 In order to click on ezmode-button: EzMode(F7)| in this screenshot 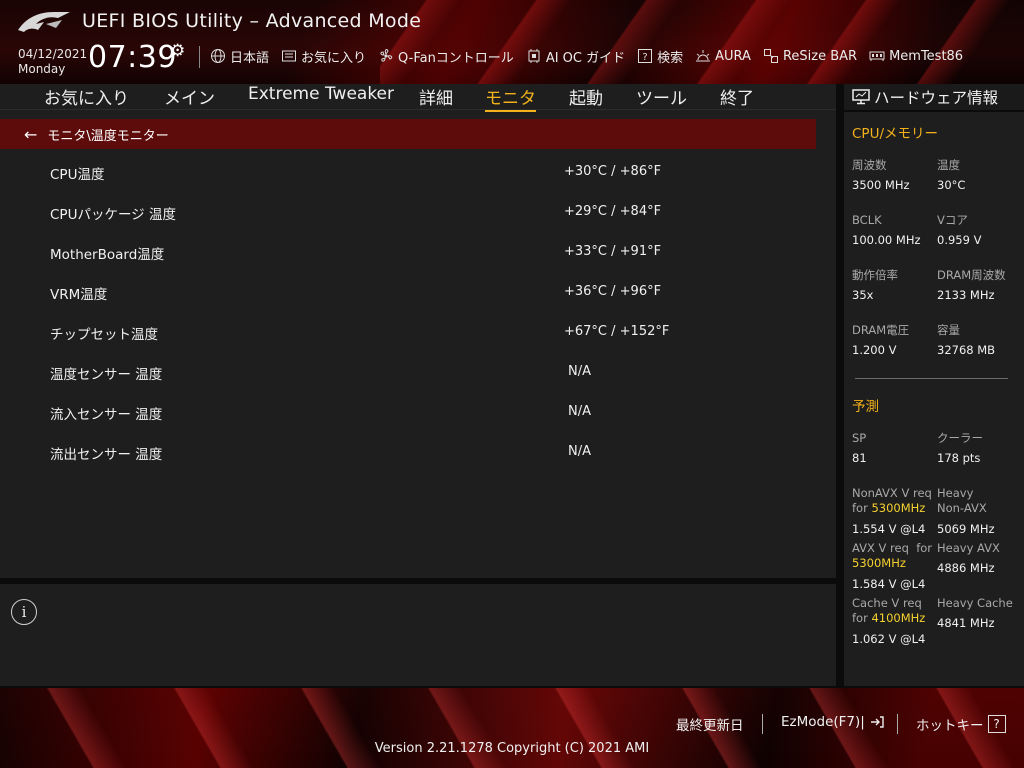, I will do `click(833, 722)`.